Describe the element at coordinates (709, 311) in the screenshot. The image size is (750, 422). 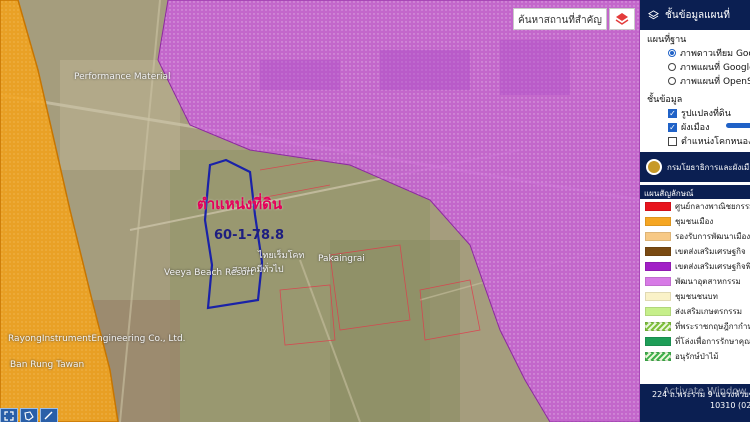
I see `legend-label: ส่งเสริมเกษตรกรรม` at that location.